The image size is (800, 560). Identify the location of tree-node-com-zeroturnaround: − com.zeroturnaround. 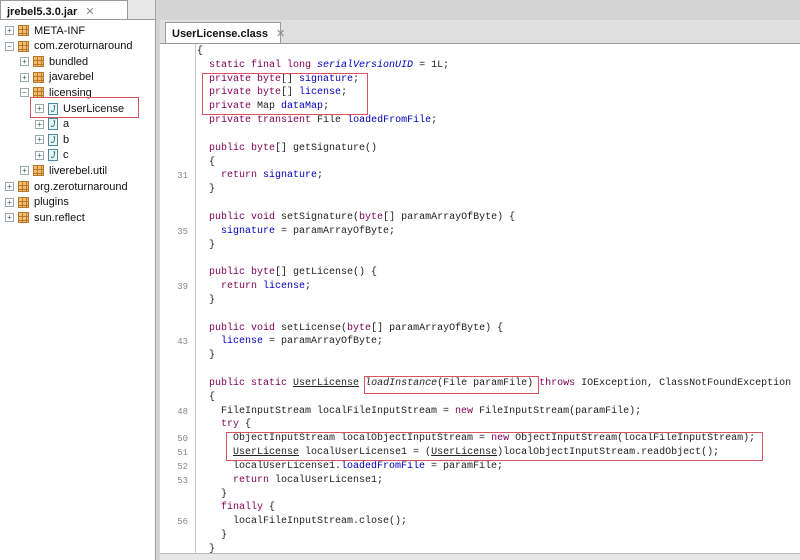
(68, 46).